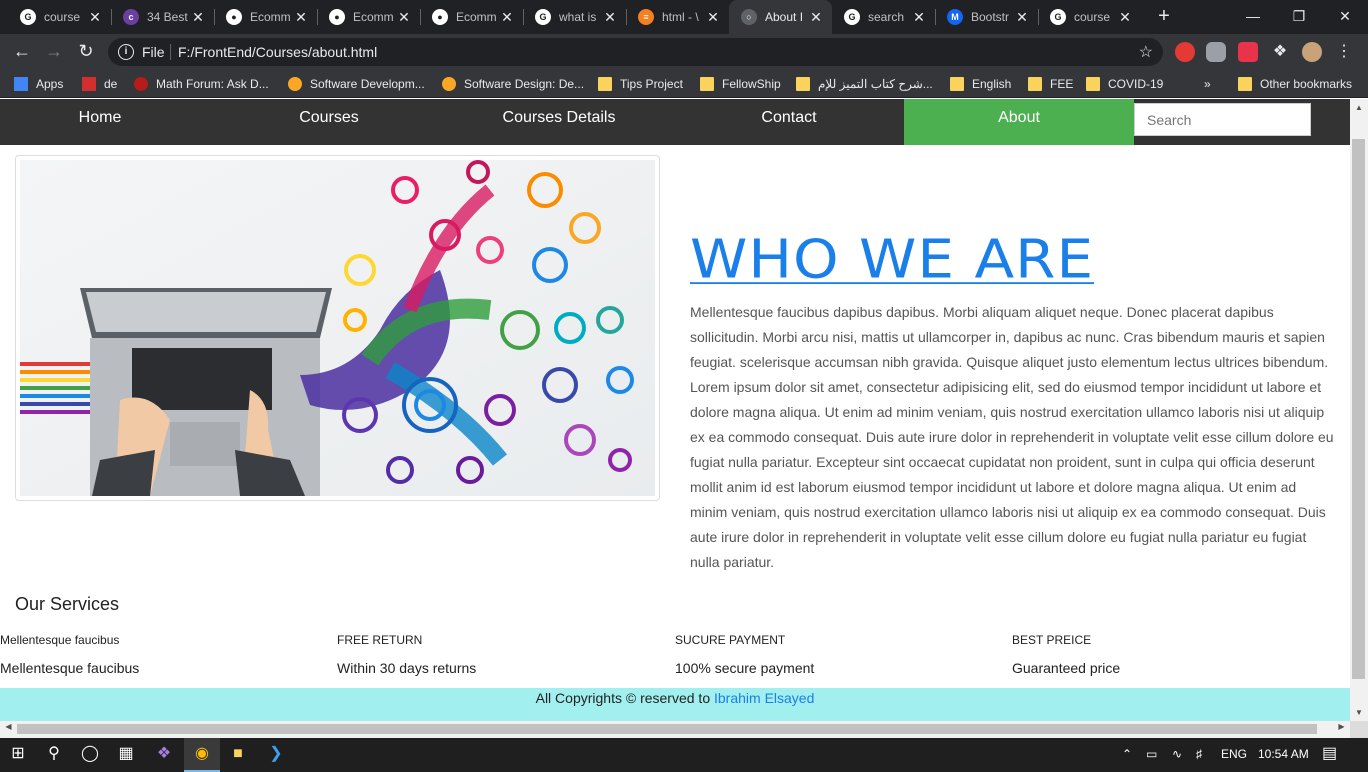 The height and width of the screenshot is (772, 1368). What do you see at coordinates (170, 52) in the screenshot?
I see `omnibox-divider` at bounding box center [170, 52].